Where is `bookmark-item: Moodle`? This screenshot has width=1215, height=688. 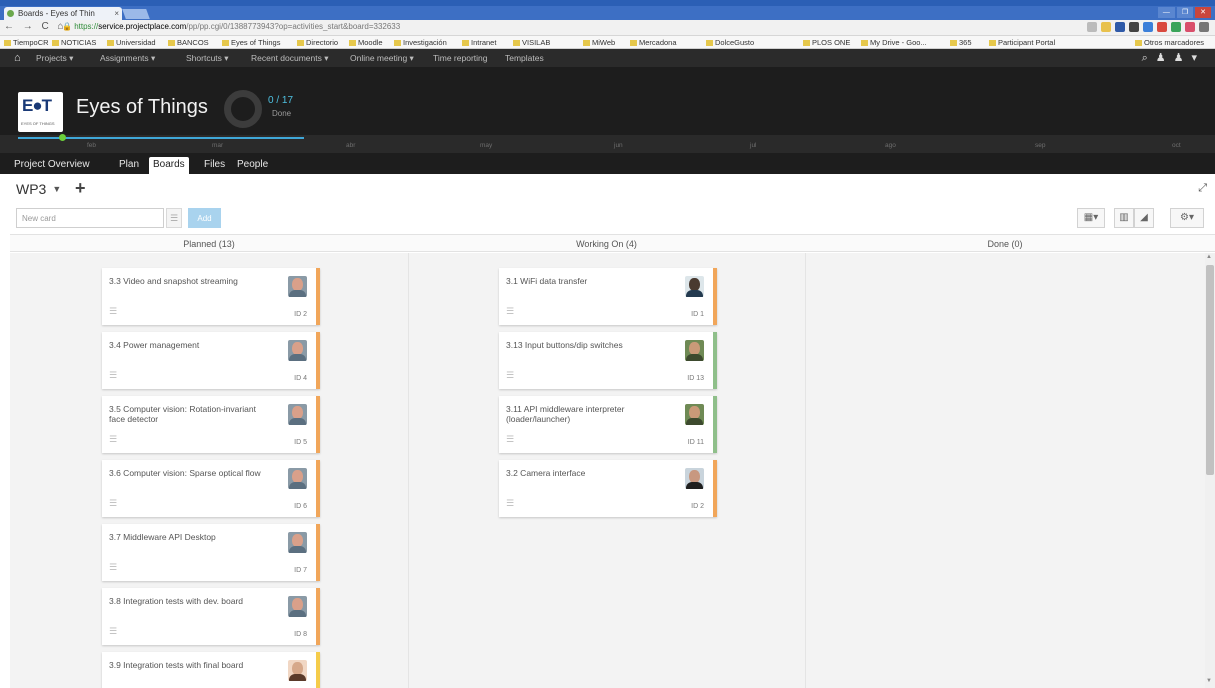
bookmark-item: Moodle is located at coordinates (366, 42).